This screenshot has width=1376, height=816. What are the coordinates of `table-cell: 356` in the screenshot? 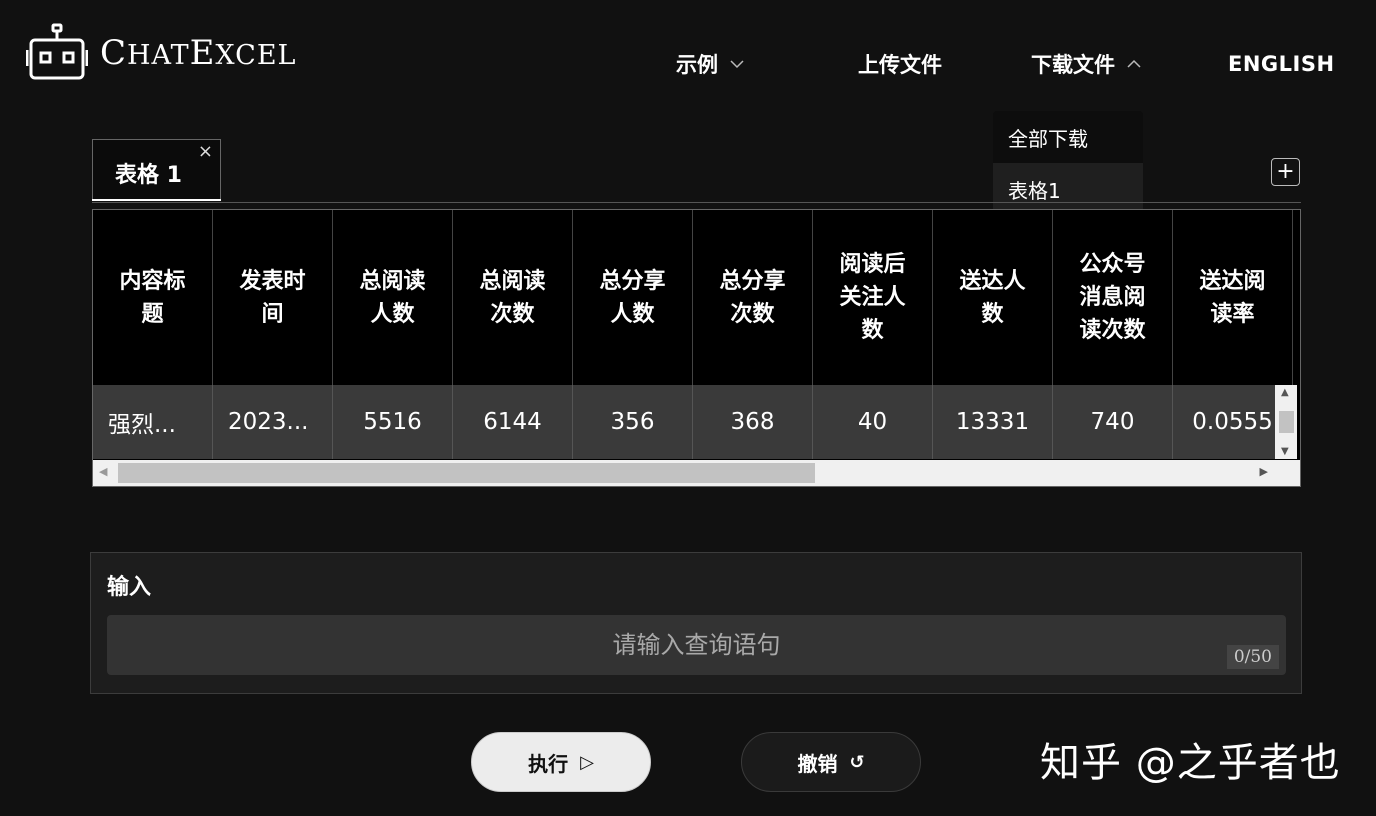 It's located at (633, 422).